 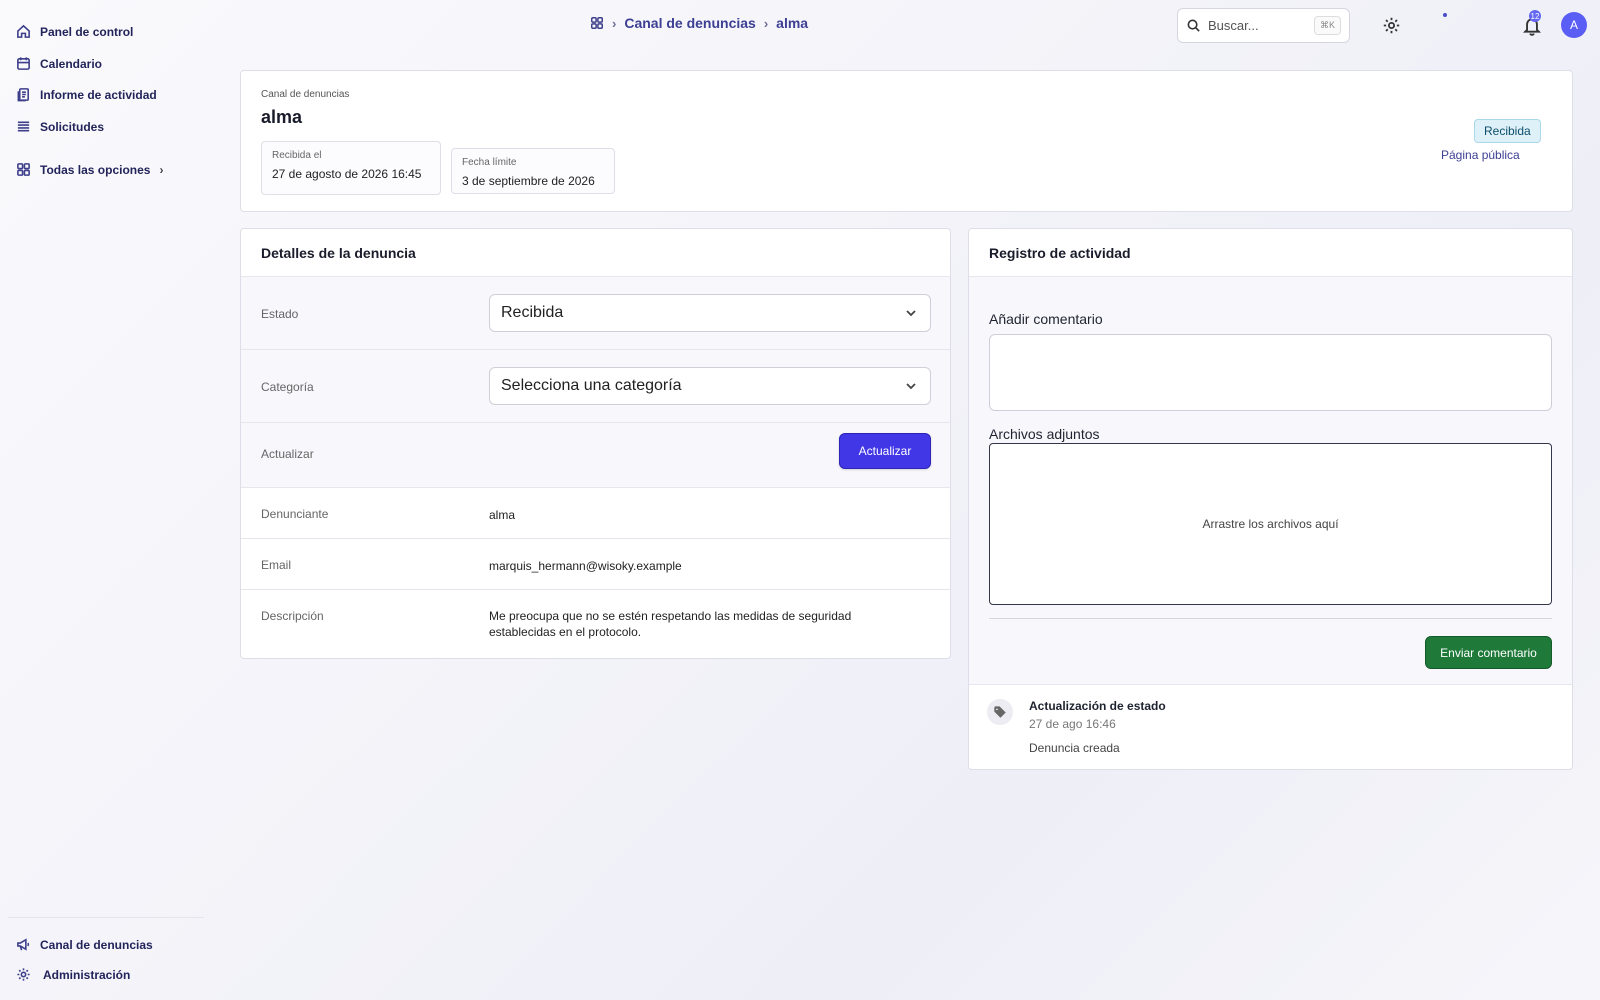 I want to click on activity-title: Registro de actividad, so click(x=1270, y=253).